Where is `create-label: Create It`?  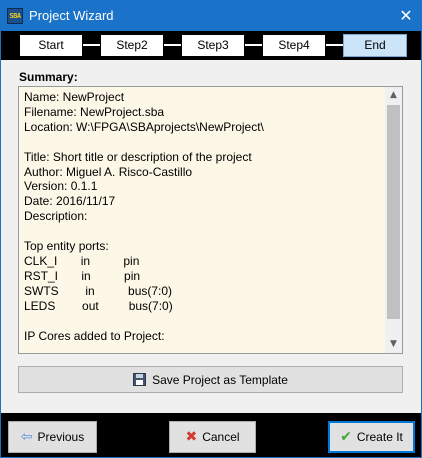 create-label: Create It is located at coordinates (379, 437).